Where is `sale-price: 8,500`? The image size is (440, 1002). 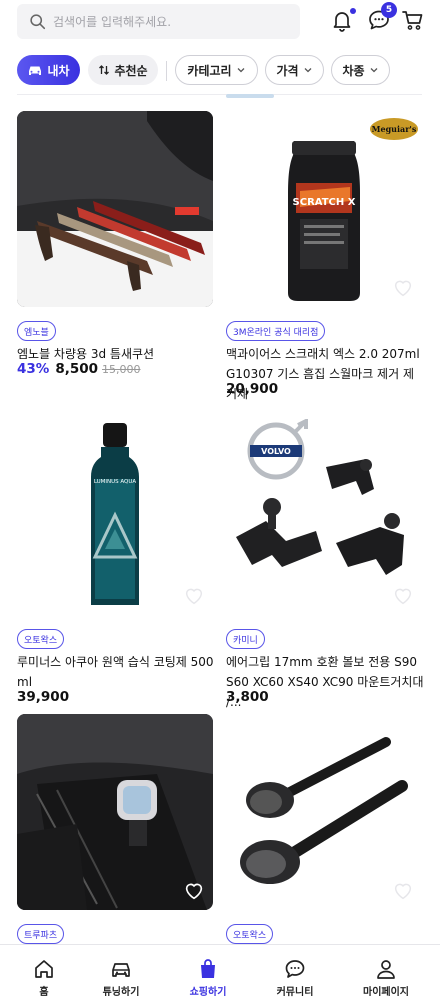 sale-price: 8,500 is located at coordinates (77, 369).